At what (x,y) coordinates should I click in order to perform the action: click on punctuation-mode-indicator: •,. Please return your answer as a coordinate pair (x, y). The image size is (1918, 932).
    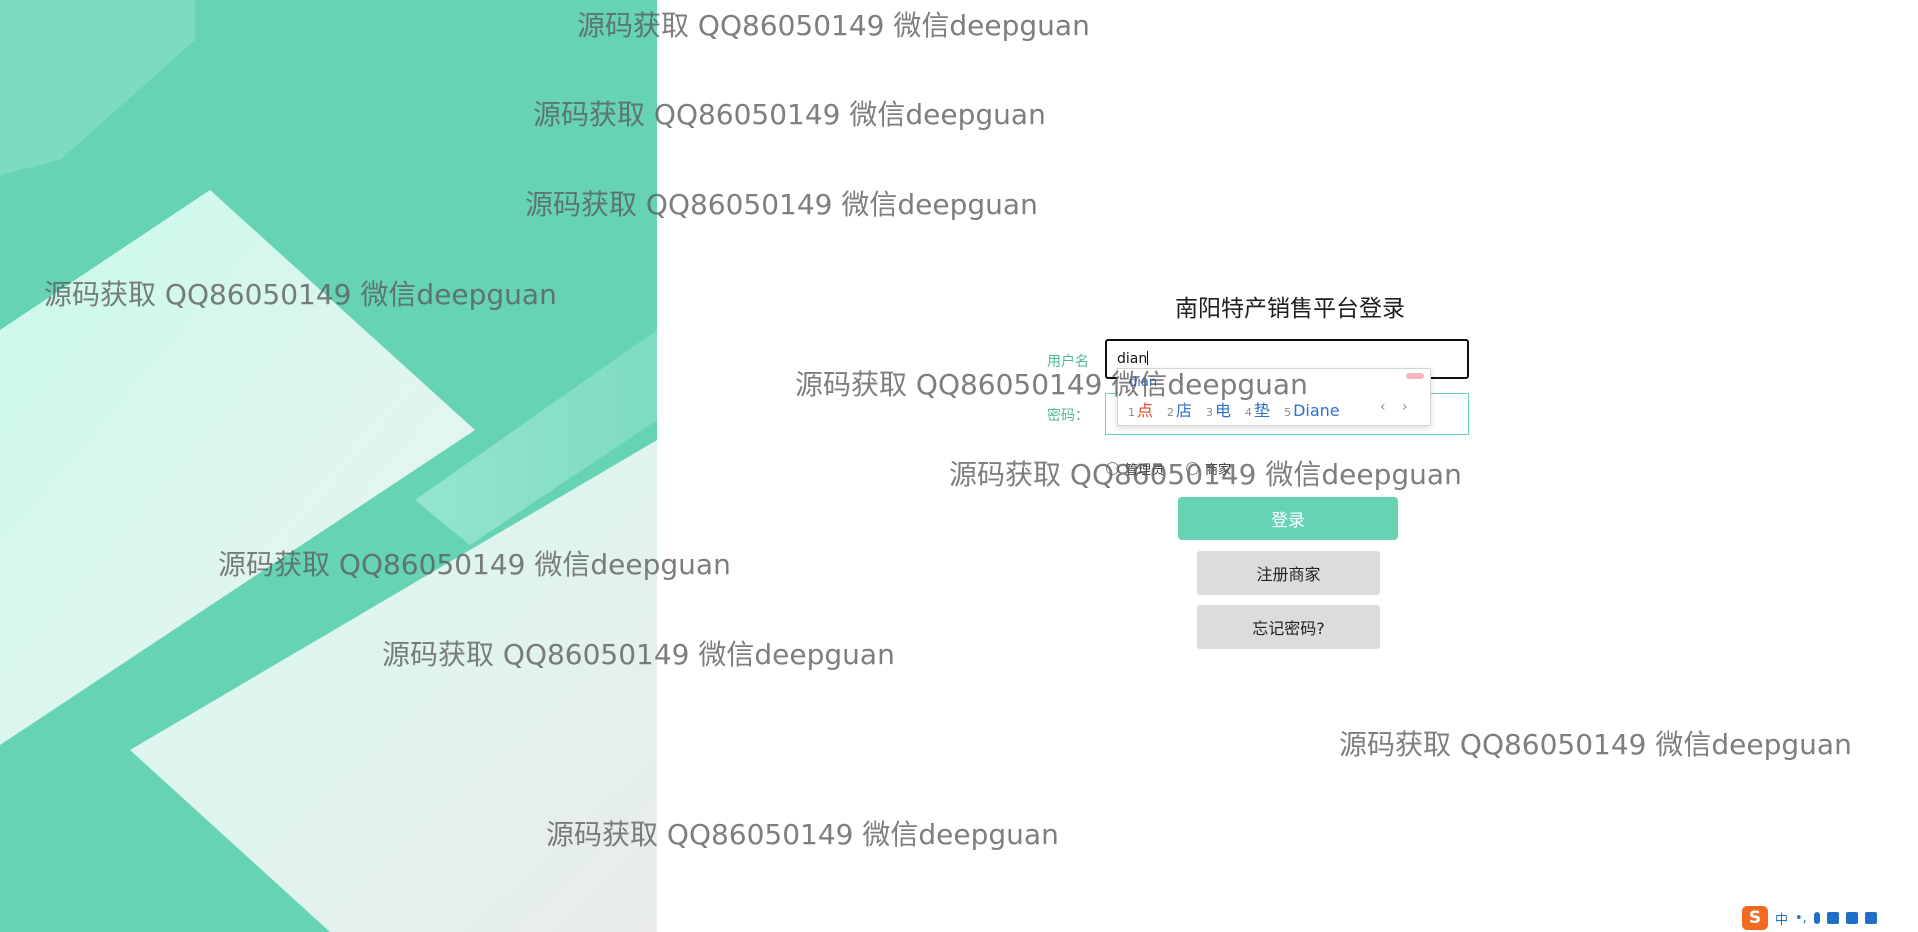
    Looking at the image, I should click on (1801, 918).